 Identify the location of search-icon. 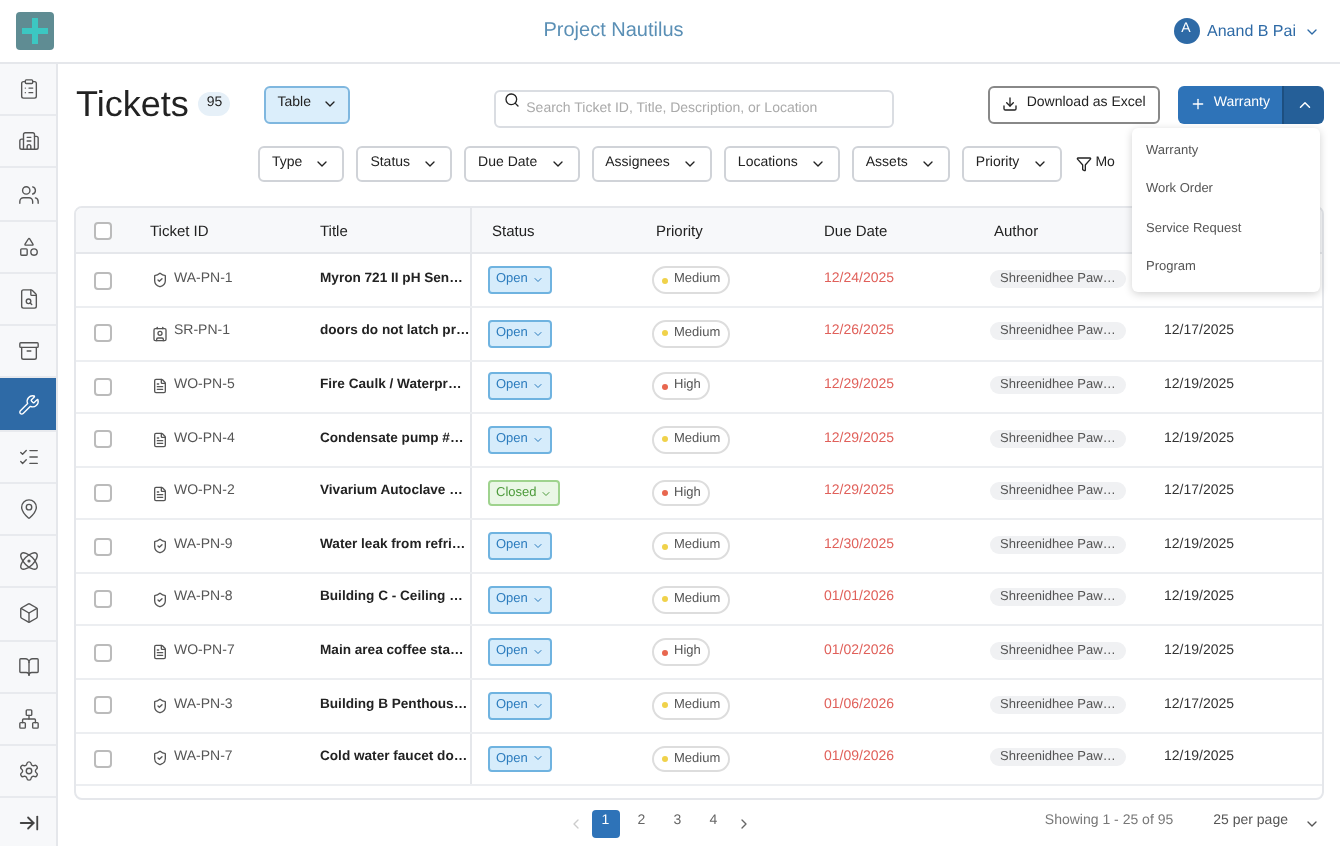
(512, 99).